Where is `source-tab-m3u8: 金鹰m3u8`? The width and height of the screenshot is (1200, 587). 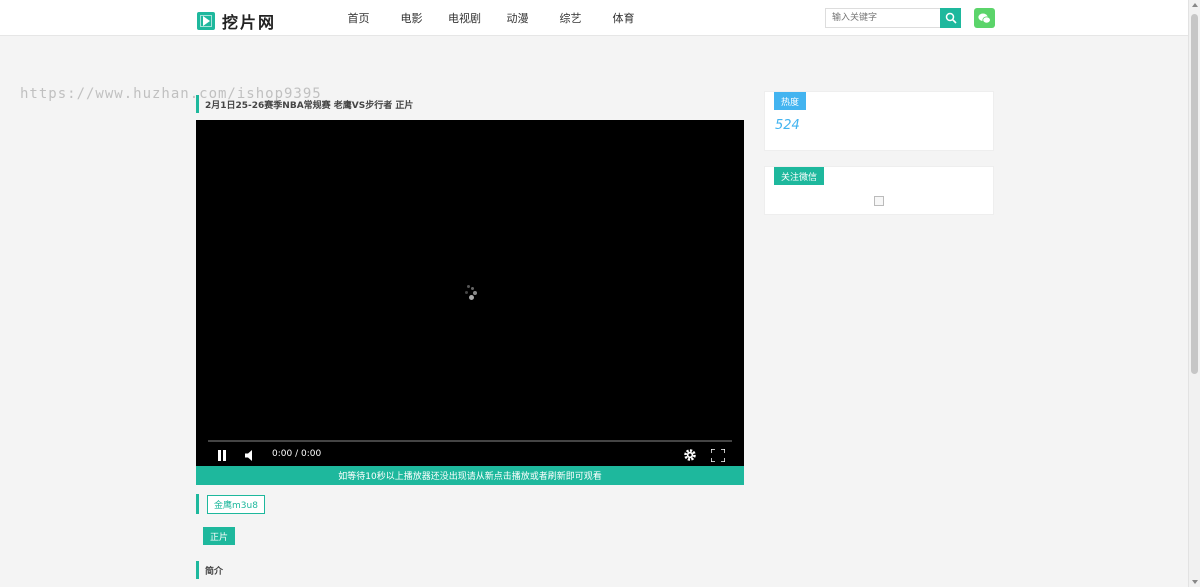 source-tab-m3u8: 金鹰m3u8 is located at coordinates (236, 504).